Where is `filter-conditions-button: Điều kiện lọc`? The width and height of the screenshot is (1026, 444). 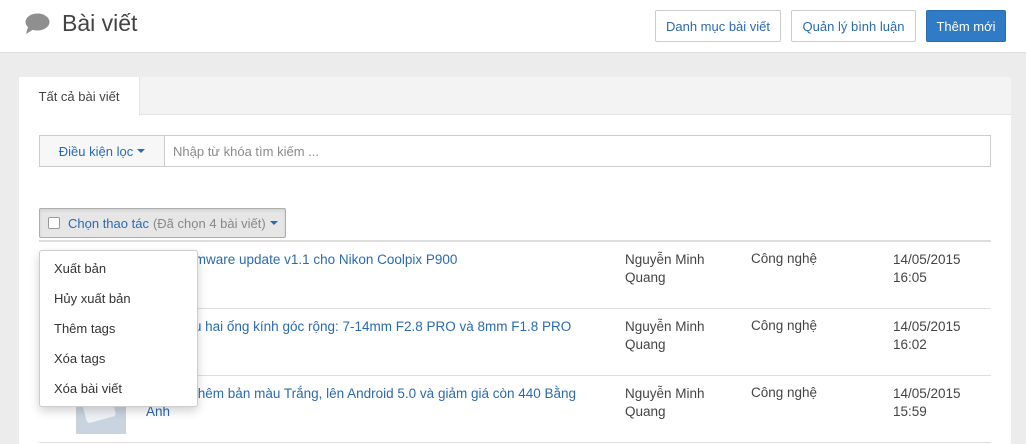
filter-conditions-button: Điều kiện lọc is located at coordinates (102, 151).